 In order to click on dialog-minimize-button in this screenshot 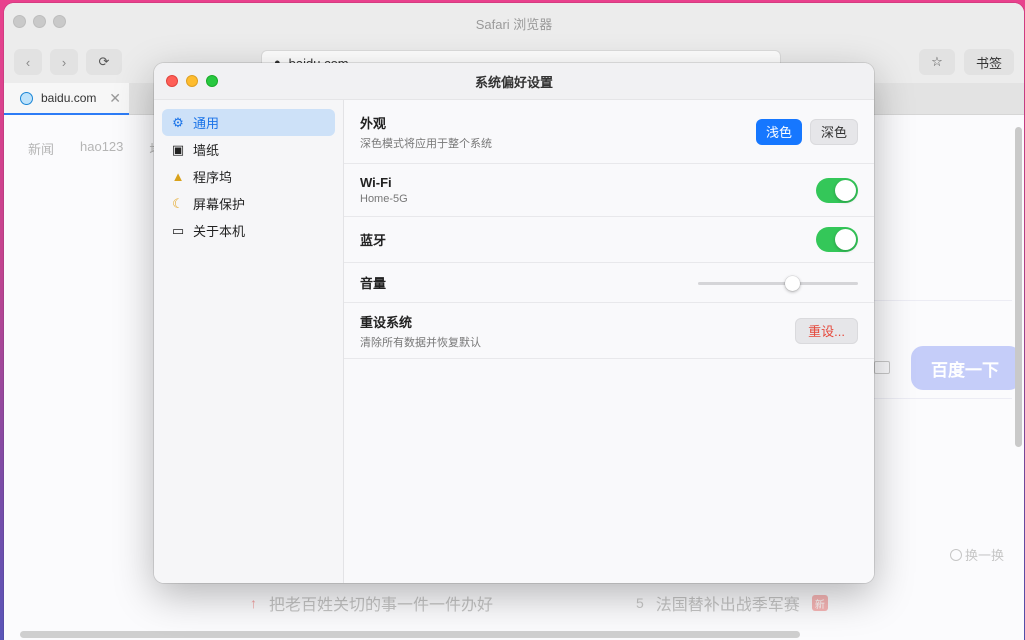, I will do `click(192, 81)`.